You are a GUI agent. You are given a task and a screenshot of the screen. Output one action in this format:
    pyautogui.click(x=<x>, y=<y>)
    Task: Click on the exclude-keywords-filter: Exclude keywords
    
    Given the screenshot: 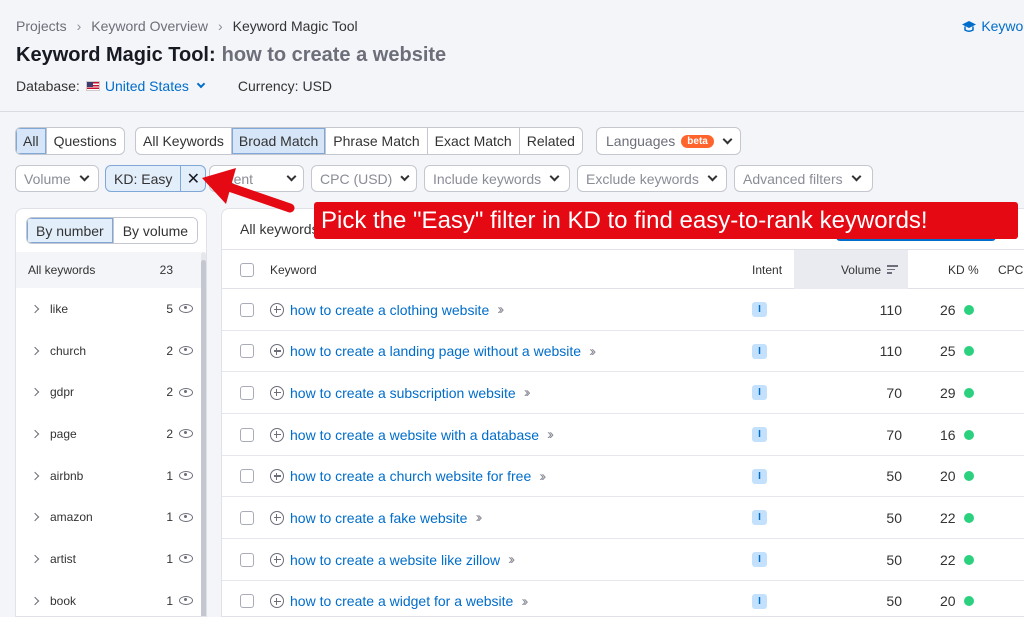 What is the action you would take?
    pyautogui.click(x=652, y=178)
    